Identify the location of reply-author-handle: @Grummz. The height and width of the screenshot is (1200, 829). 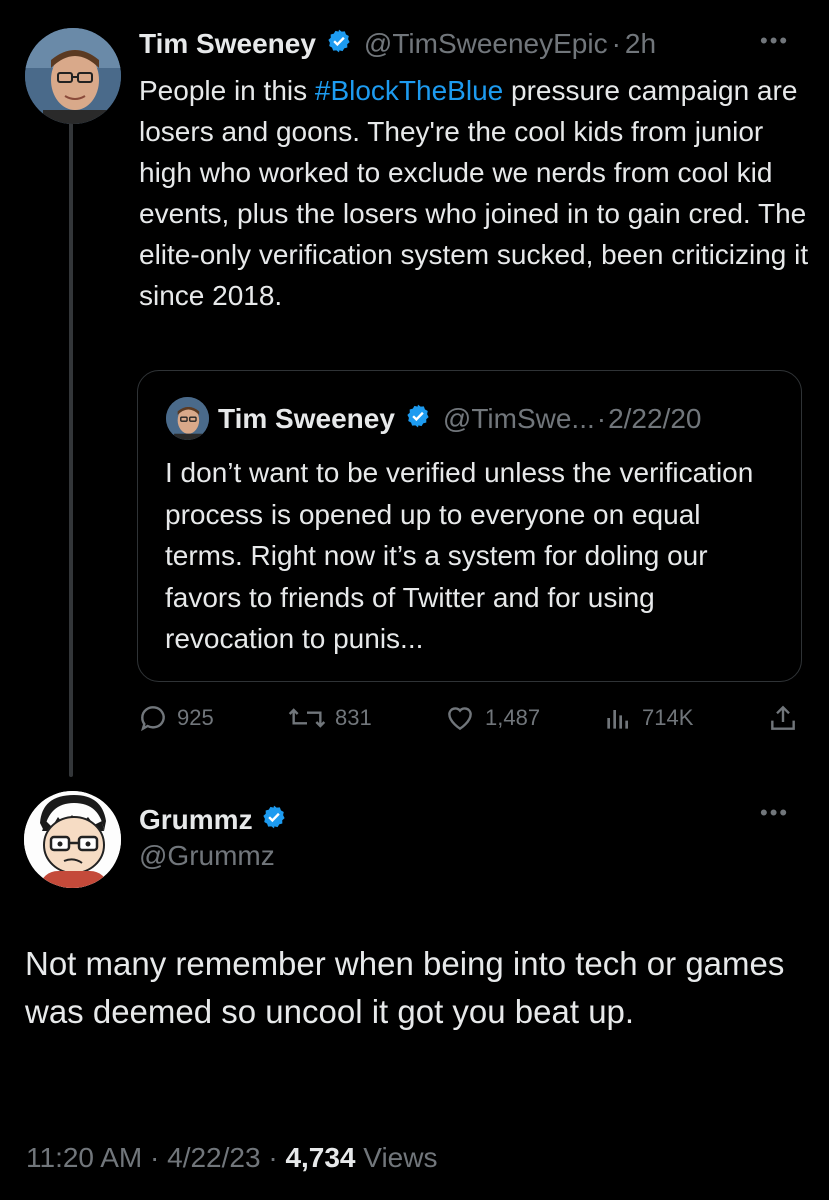
(207, 856).